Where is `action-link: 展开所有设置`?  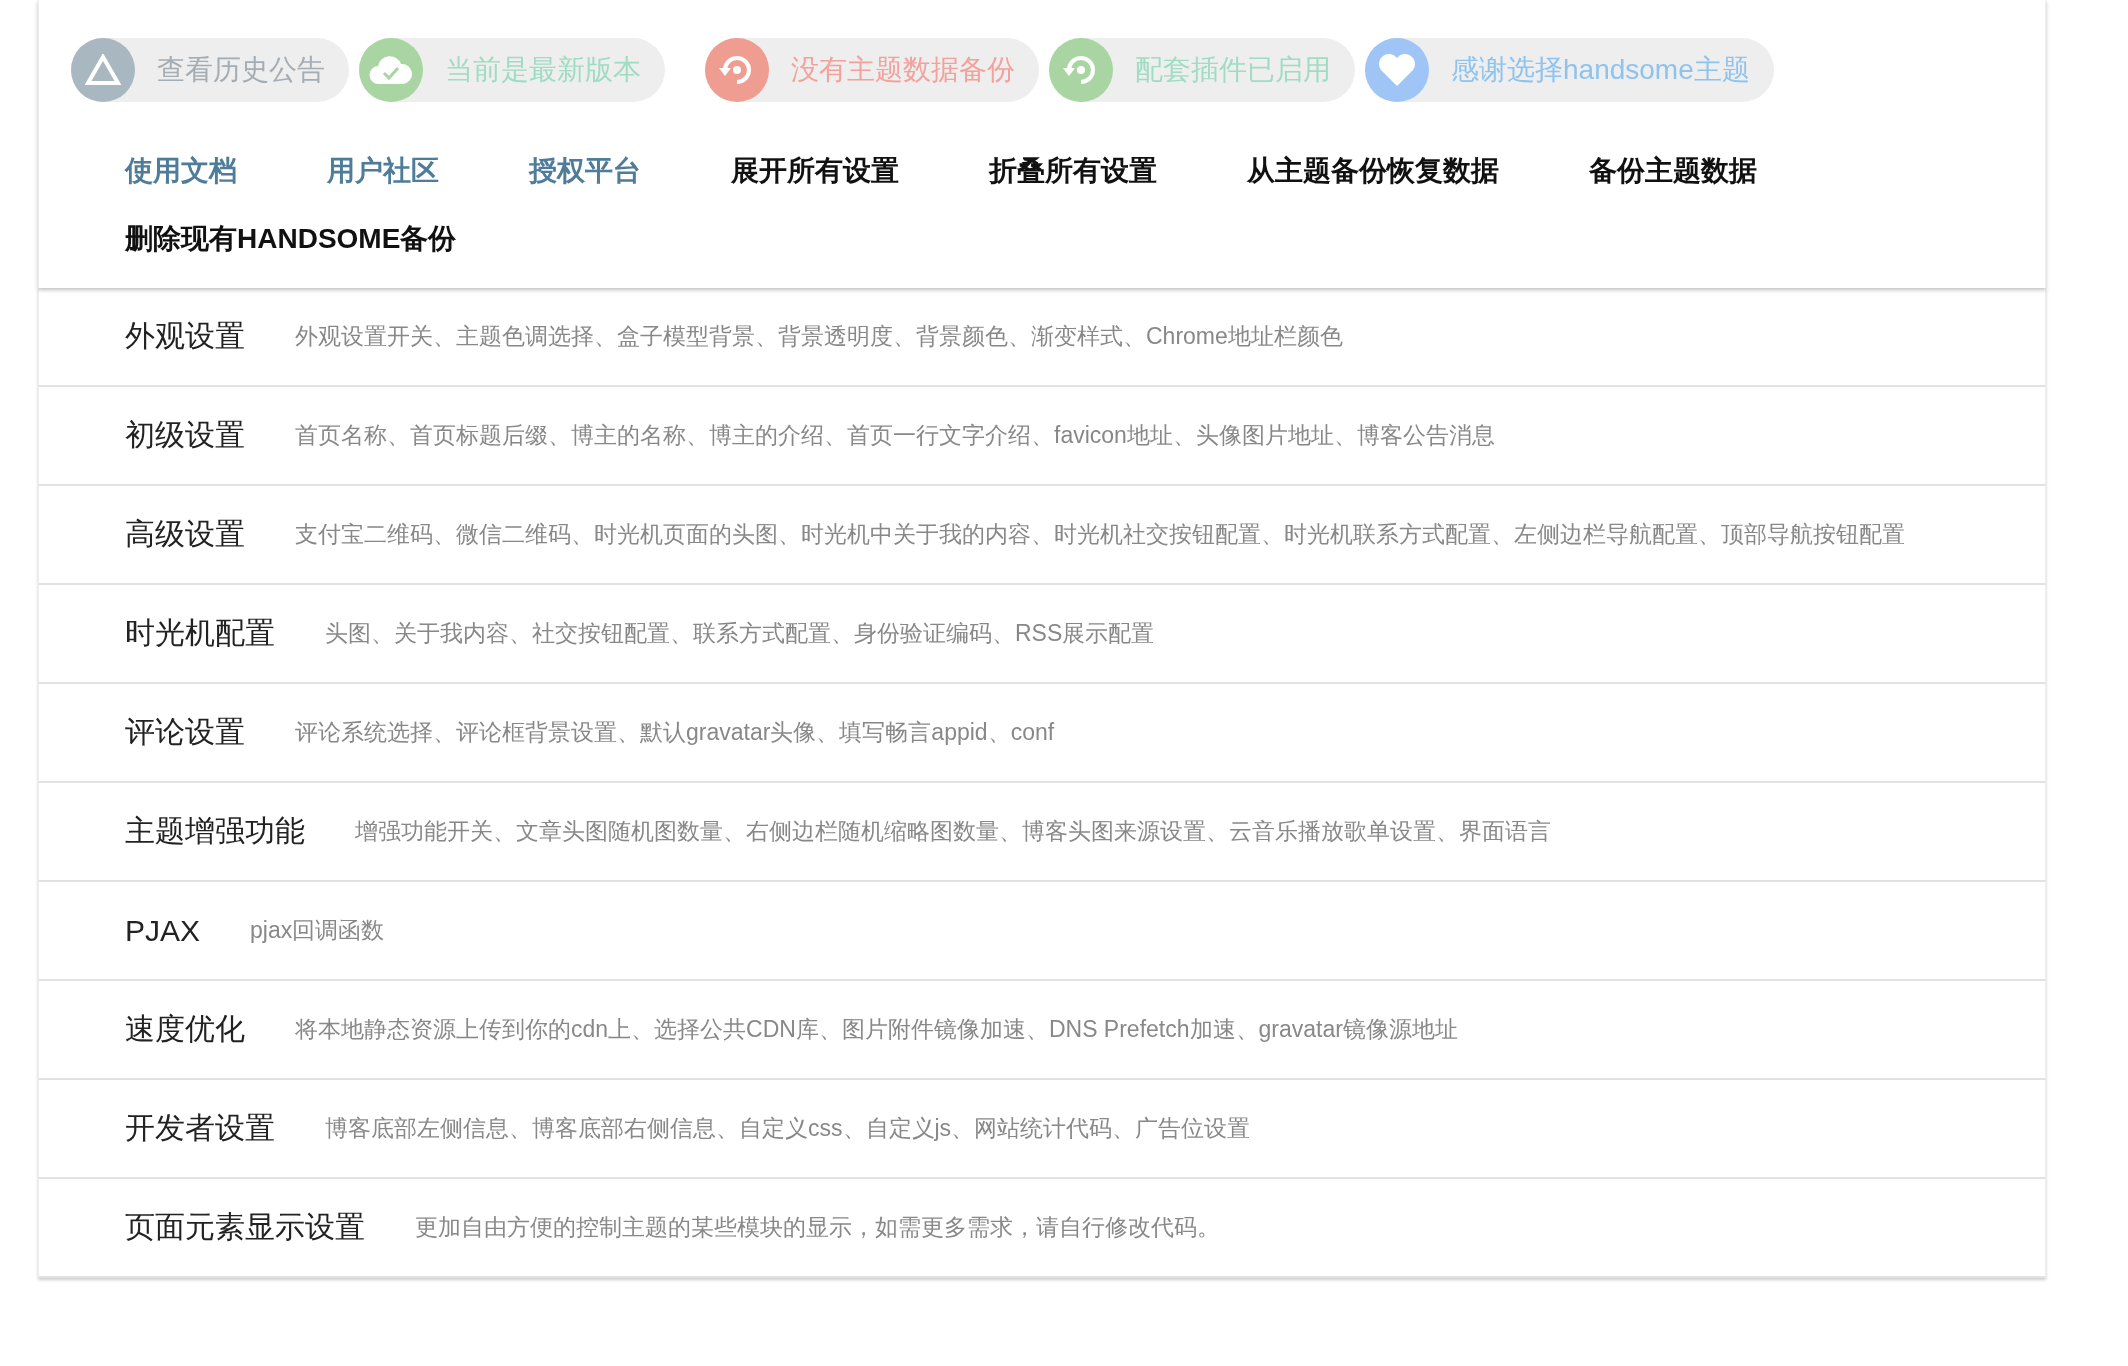 action-link: 展开所有设置 is located at coordinates (815, 171).